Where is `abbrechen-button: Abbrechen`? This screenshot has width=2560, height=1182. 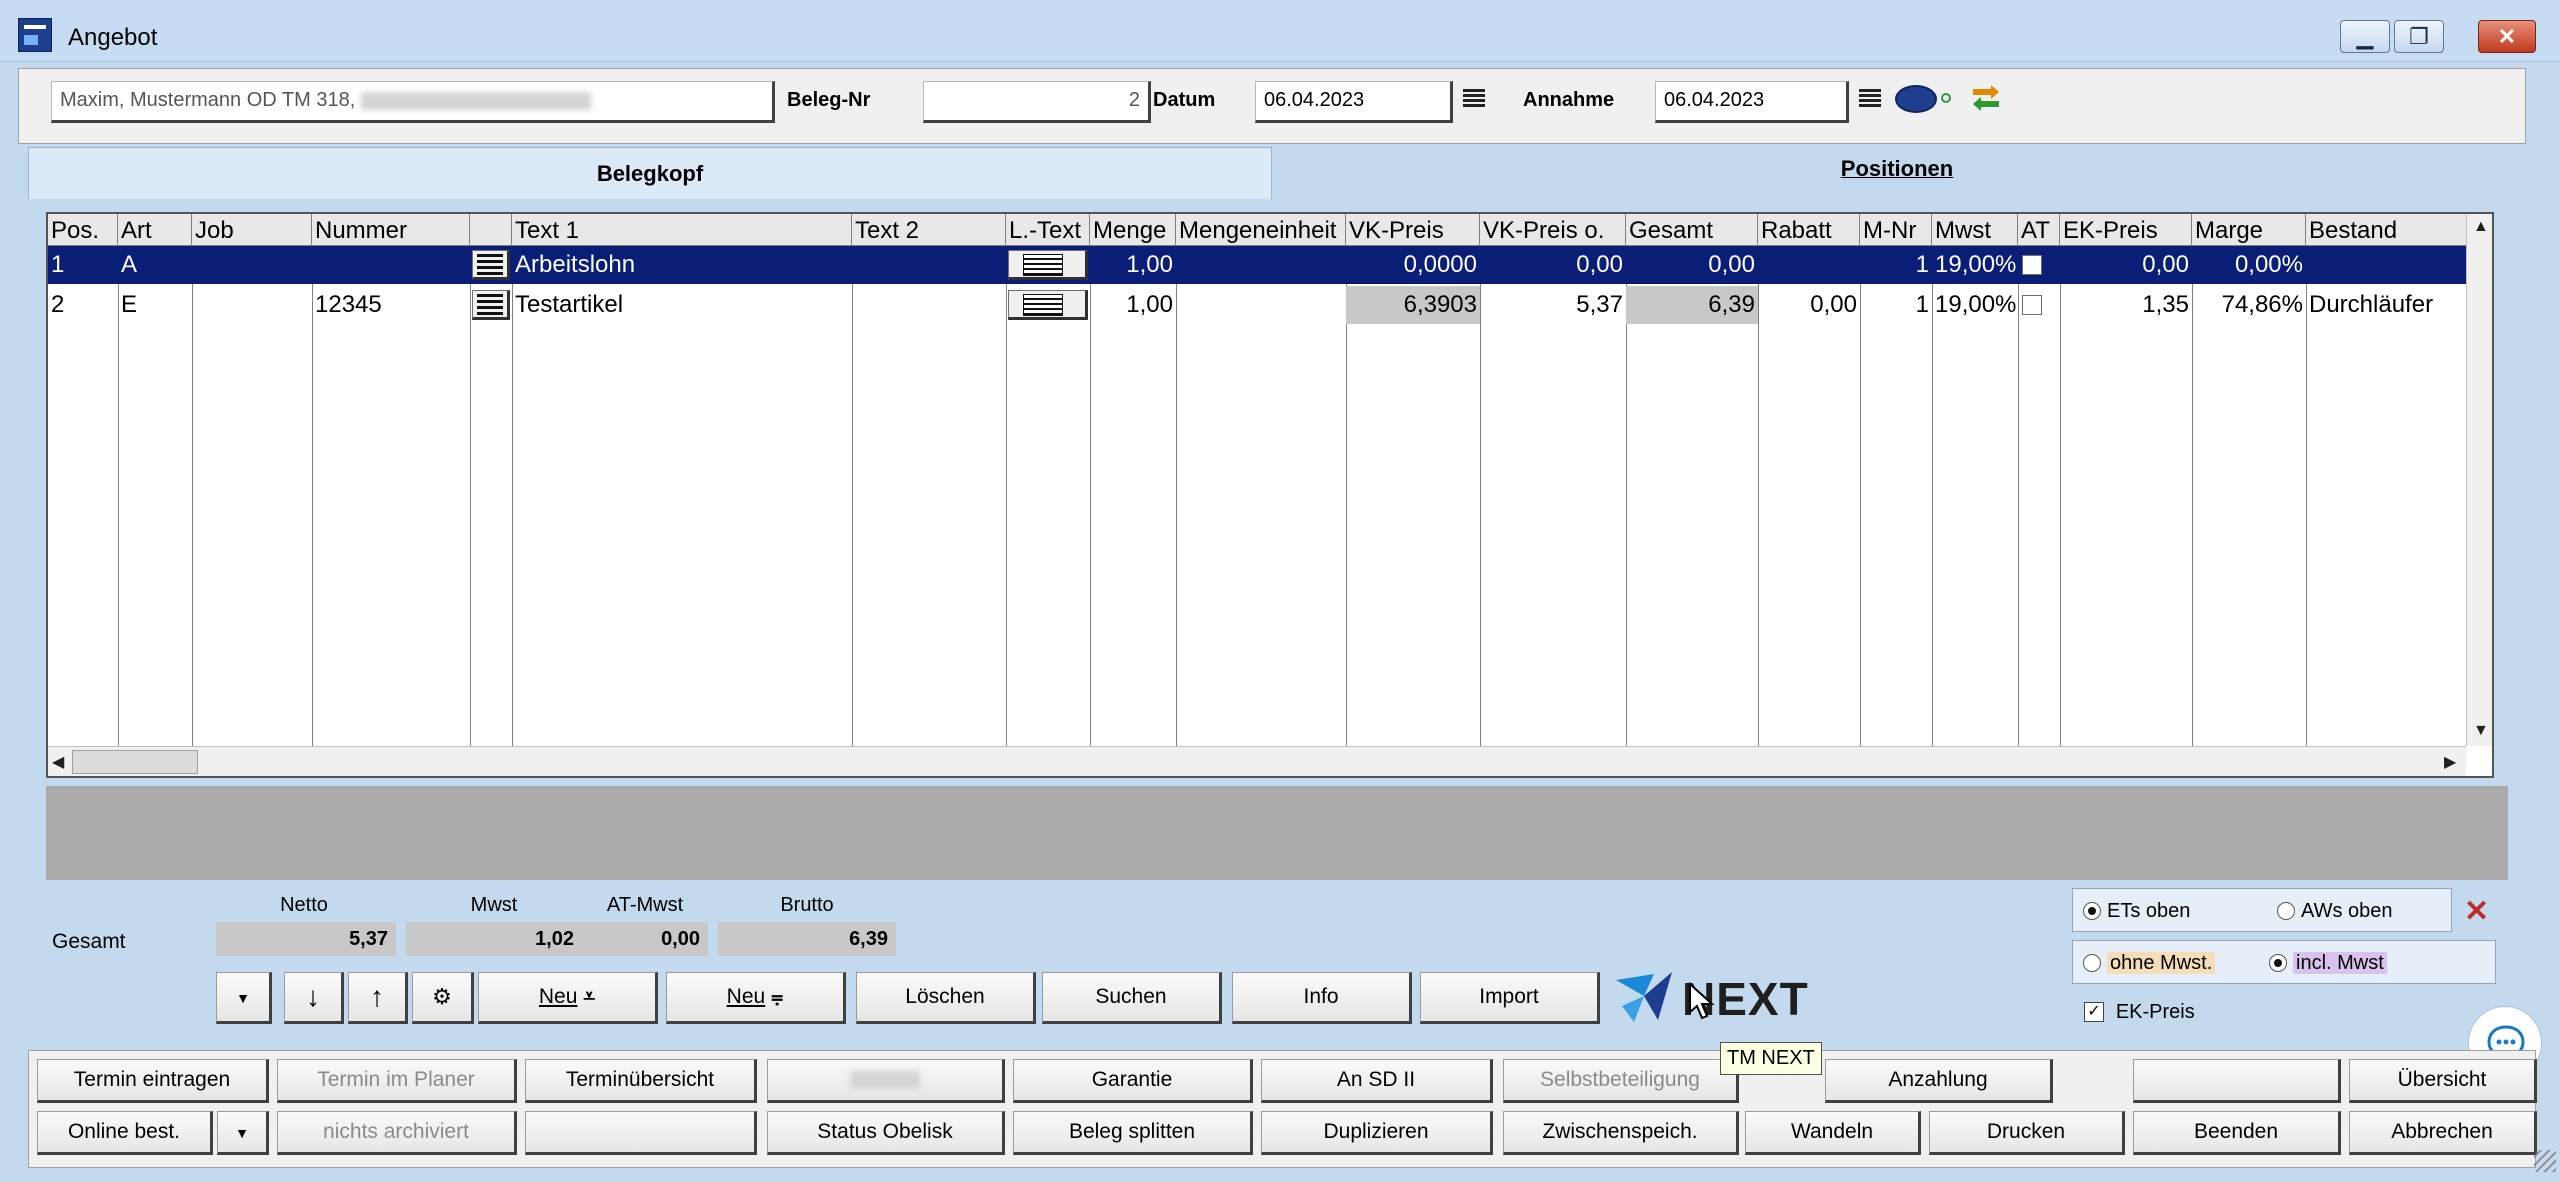 abbrechen-button: Abbrechen is located at coordinates (2443, 1133).